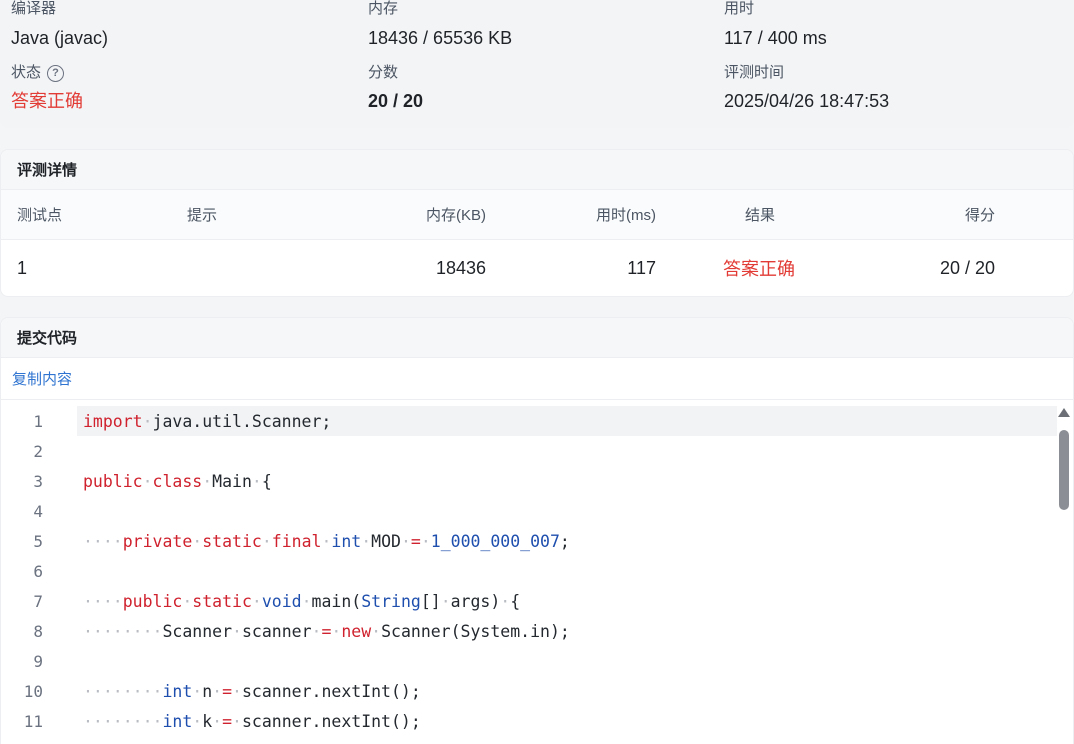  Describe the element at coordinates (759, 269) in the screenshot. I see `cell-result: 答案正确` at that location.